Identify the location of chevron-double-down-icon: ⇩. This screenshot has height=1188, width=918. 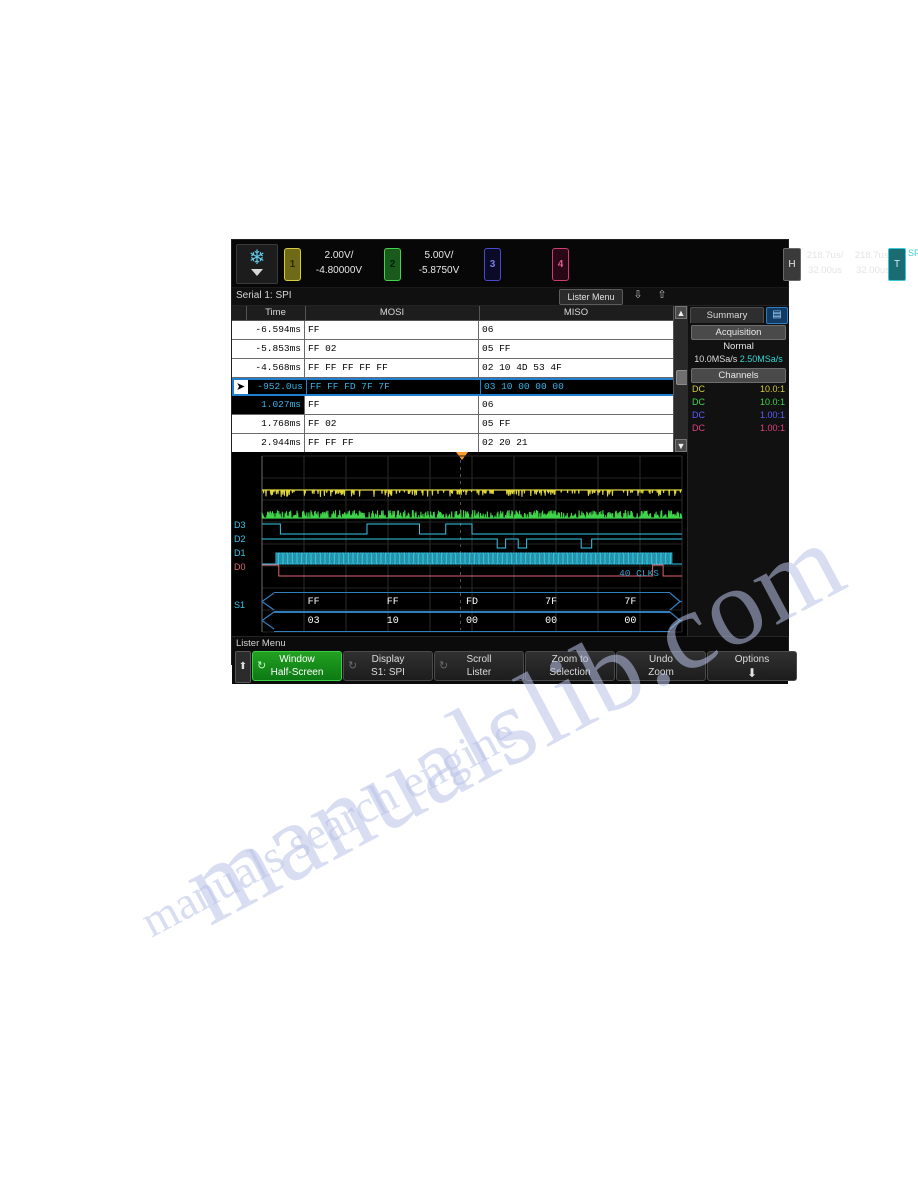
(638, 296).